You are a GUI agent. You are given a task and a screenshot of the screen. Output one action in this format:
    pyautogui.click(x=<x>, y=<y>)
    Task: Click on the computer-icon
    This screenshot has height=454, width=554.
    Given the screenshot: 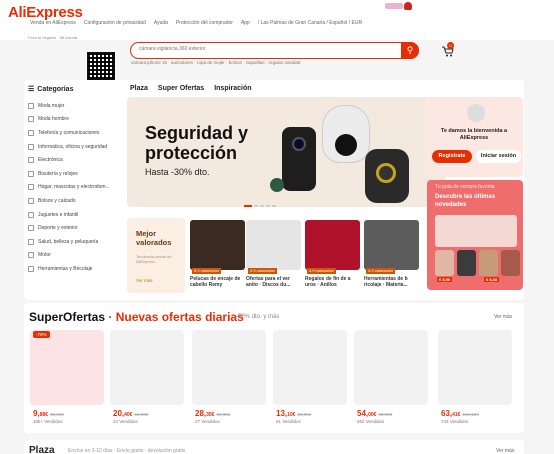 What is the action you would take?
    pyautogui.click(x=31, y=146)
    